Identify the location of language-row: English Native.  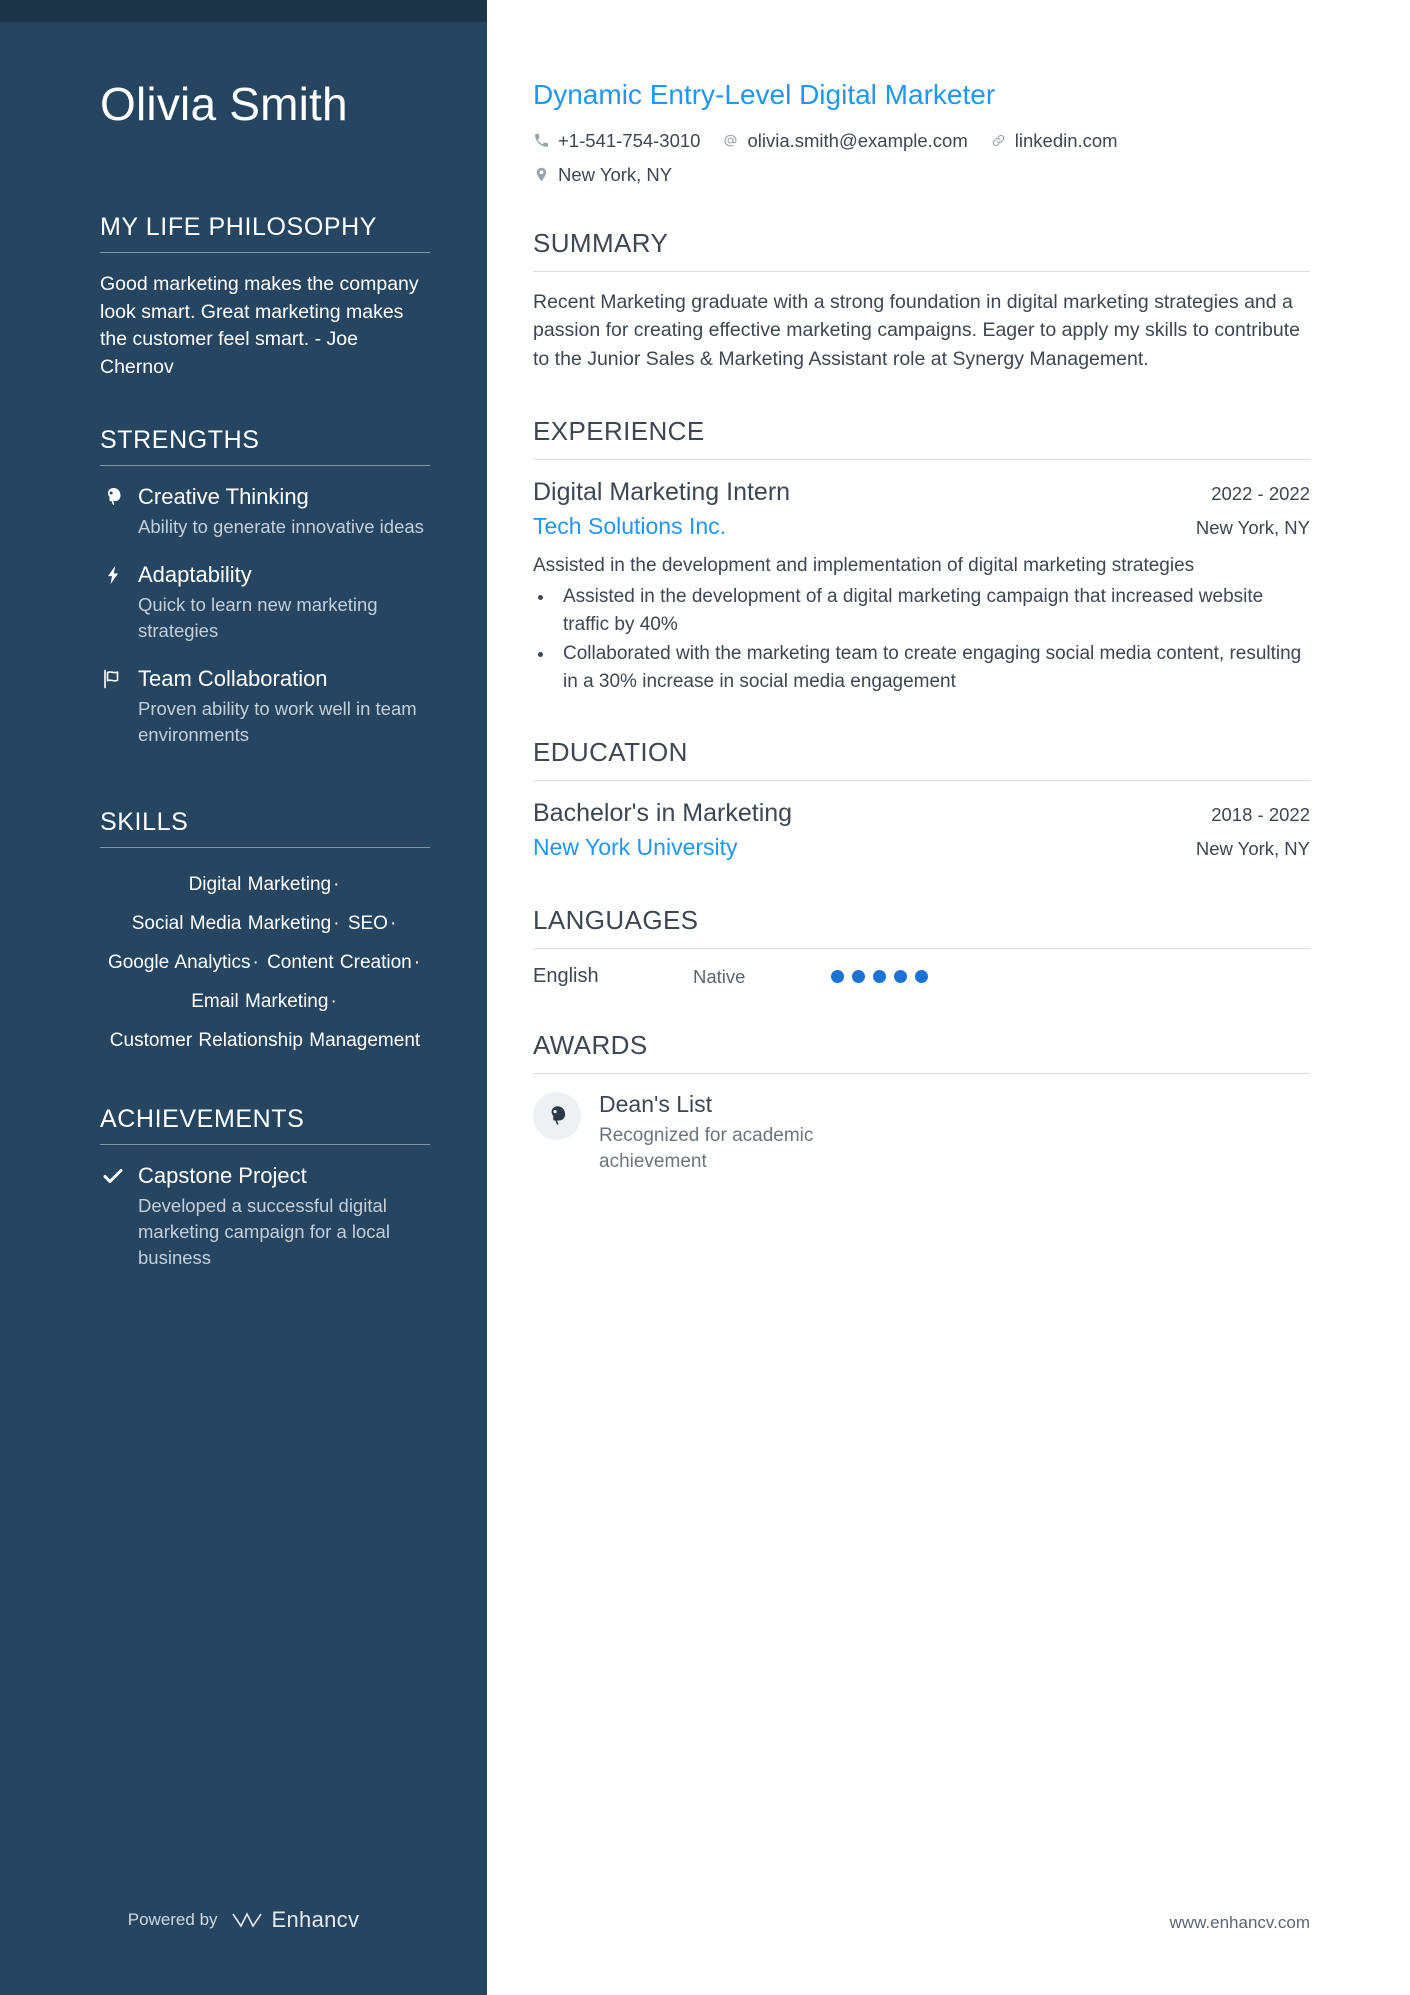
(921, 976).